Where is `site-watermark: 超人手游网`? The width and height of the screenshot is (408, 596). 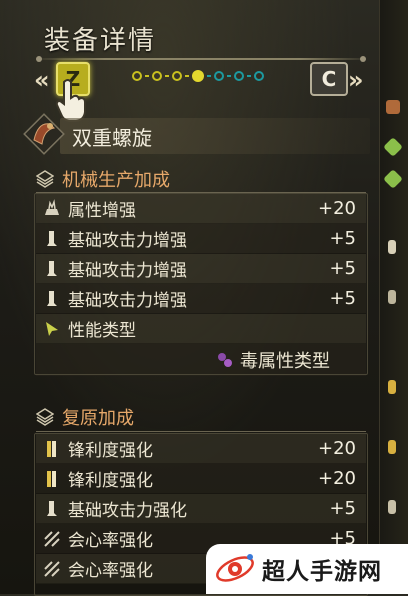
site-watermark: 超人手游网 is located at coordinates (307, 569).